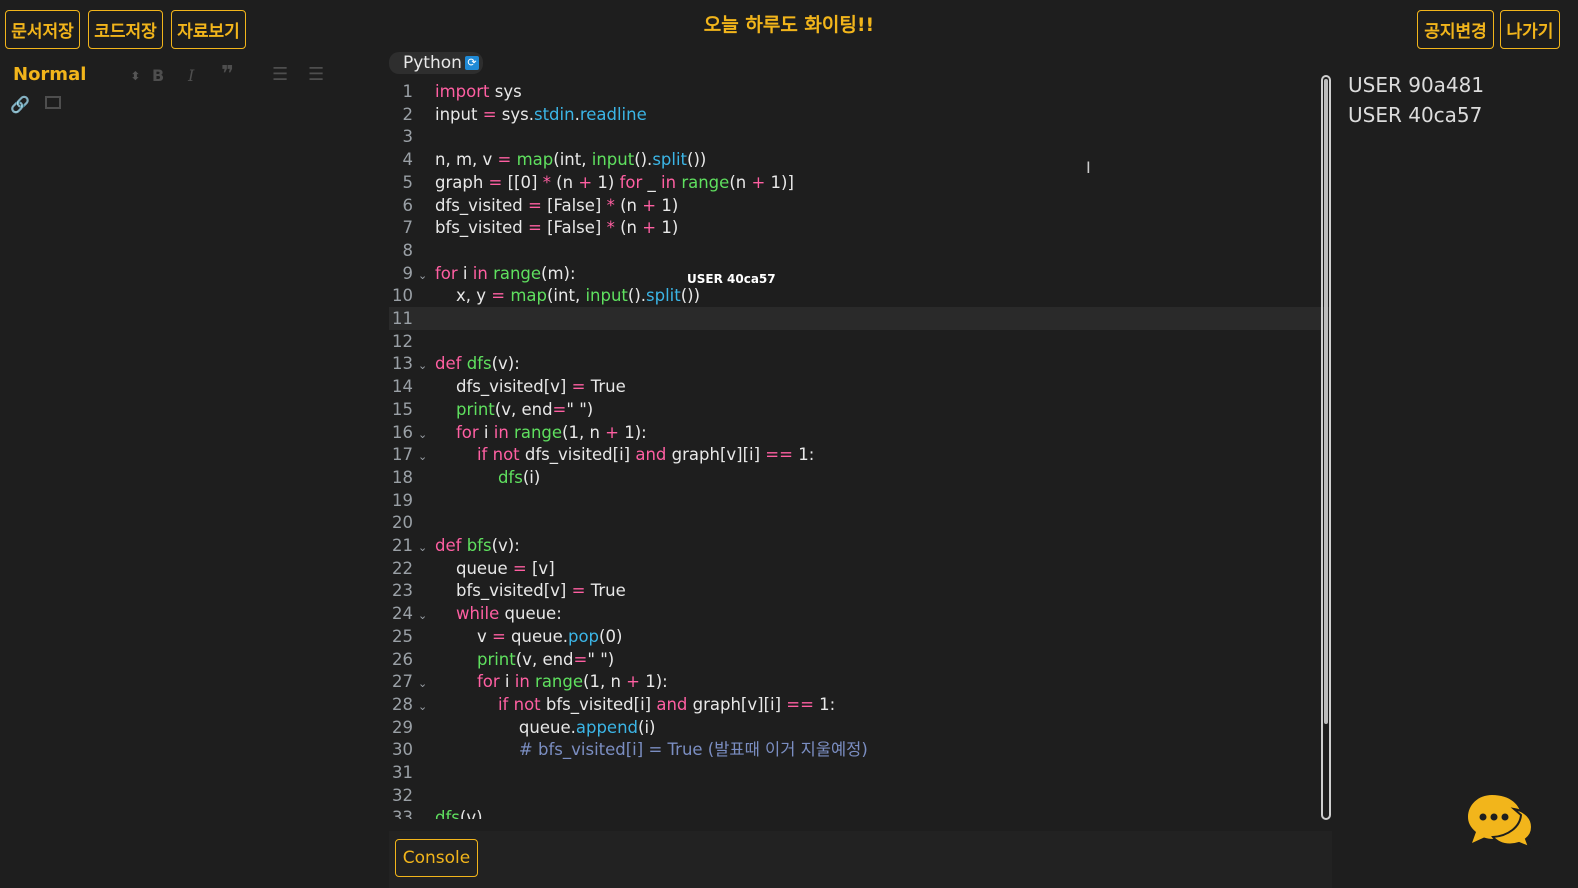 This screenshot has width=1578, height=888. I want to click on code-line: 14 dfs_visited[v] = True, so click(859, 386).